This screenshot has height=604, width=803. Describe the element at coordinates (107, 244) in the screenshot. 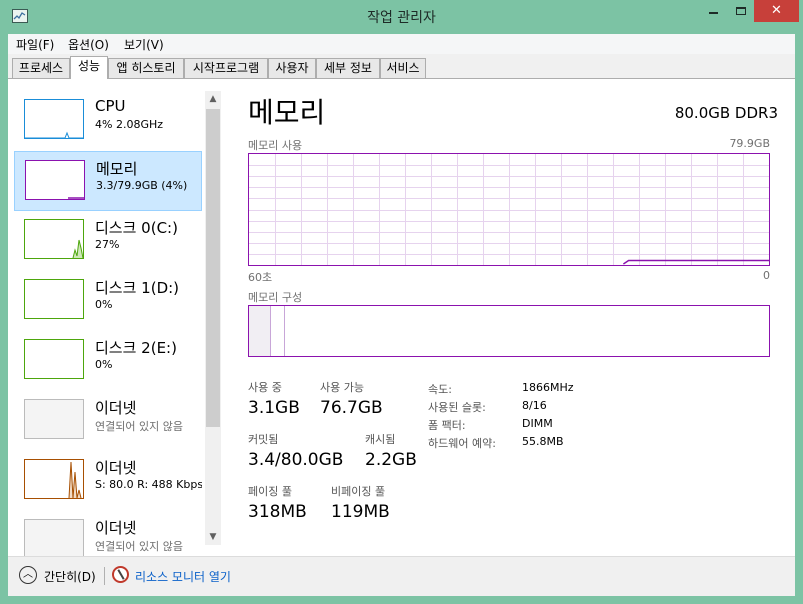

I see `sidebar-item-subtitle: 27%` at that location.